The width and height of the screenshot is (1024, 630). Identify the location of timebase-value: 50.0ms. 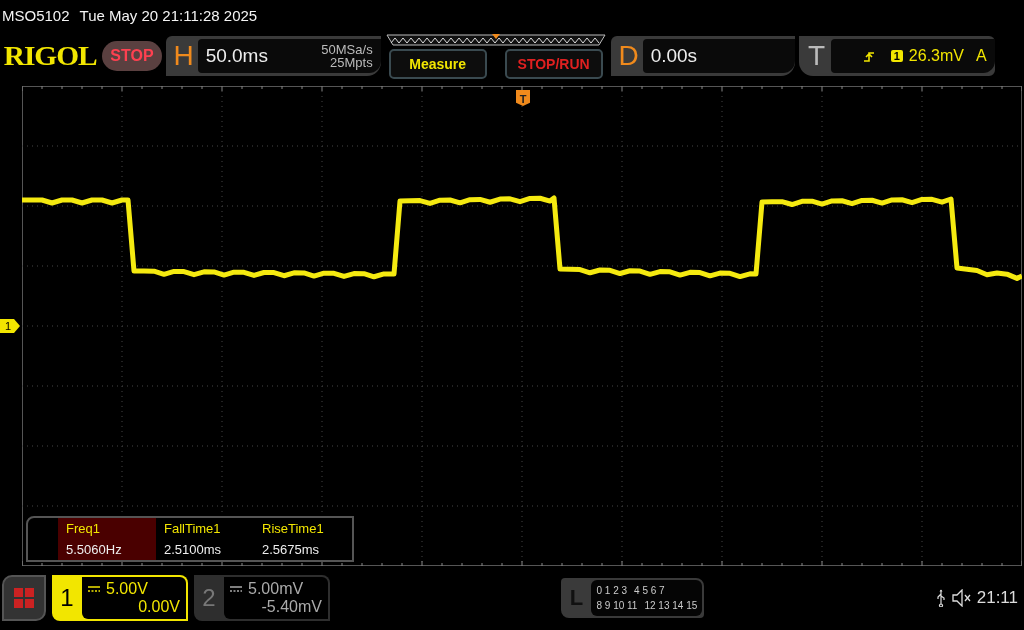
(236, 56).